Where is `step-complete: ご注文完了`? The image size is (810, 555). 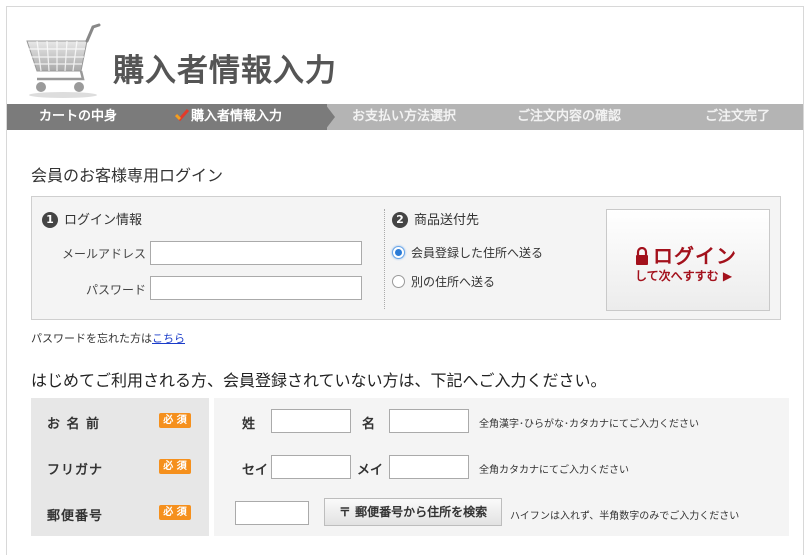
step-complete: ご注文完了 is located at coordinates (738, 116).